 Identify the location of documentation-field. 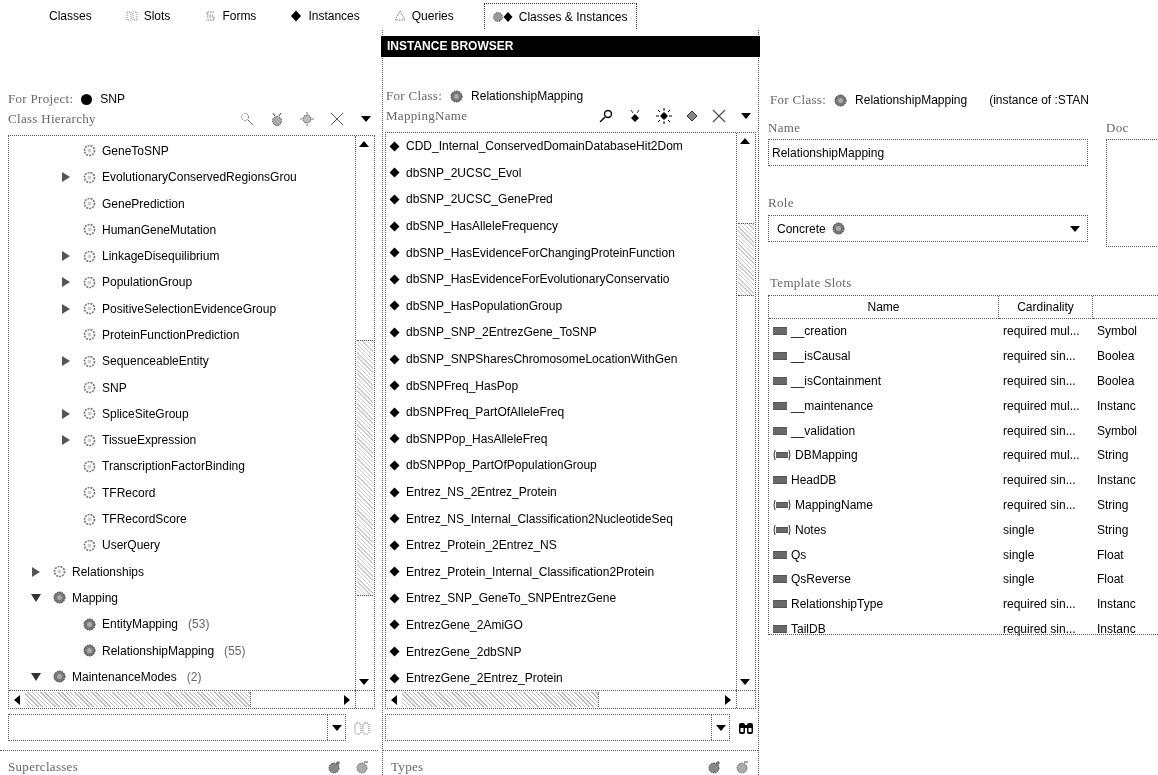
(1132, 193).